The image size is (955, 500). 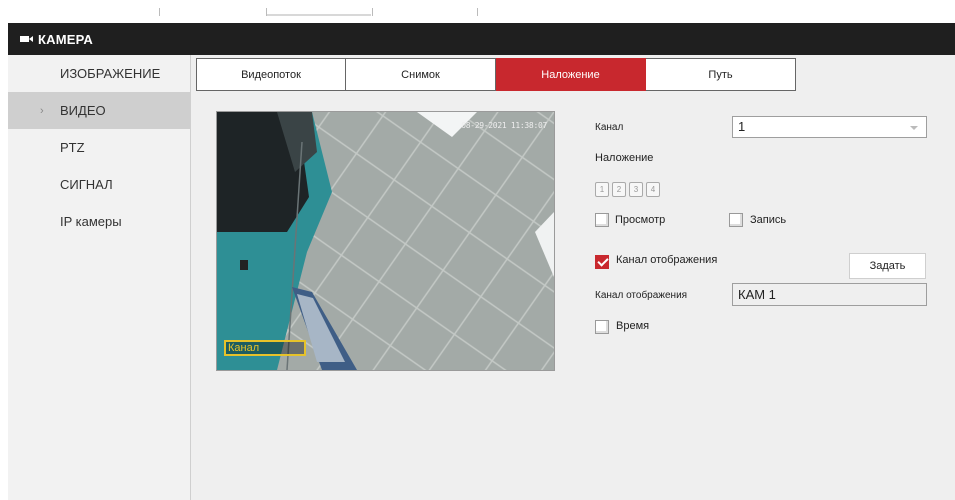 I want to click on camera-icon, so click(x=26, y=39).